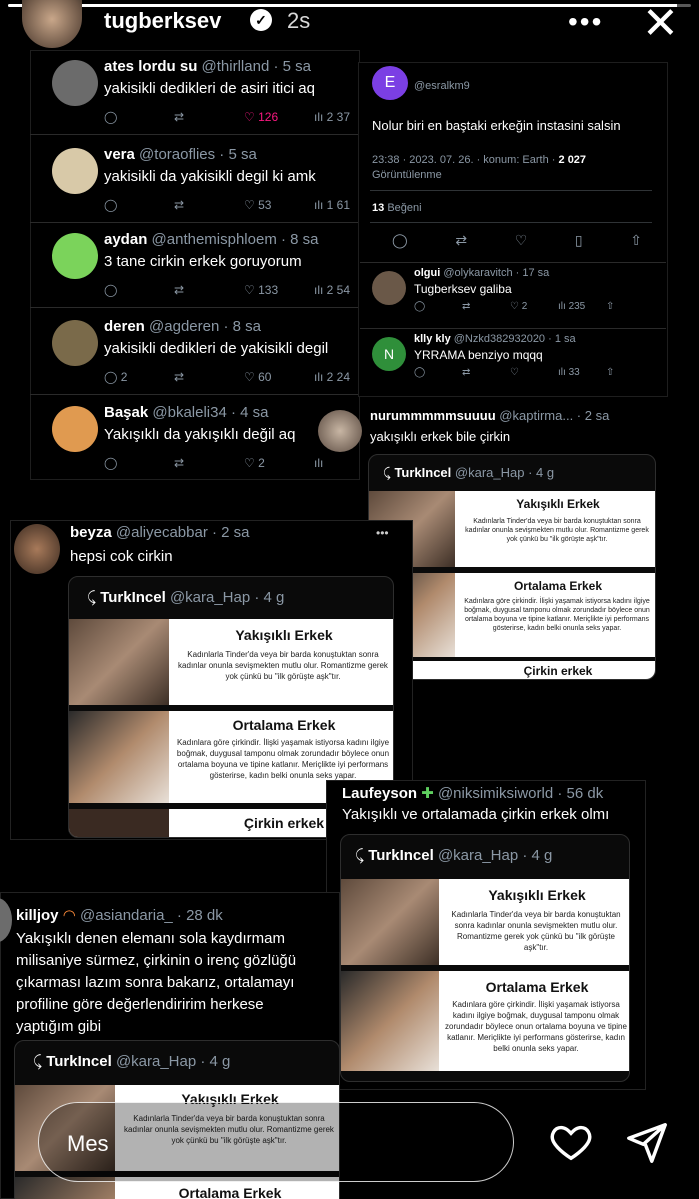 The height and width of the screenshot is (1199, 699). I want to click on tweet-divider, so click(511, 222).